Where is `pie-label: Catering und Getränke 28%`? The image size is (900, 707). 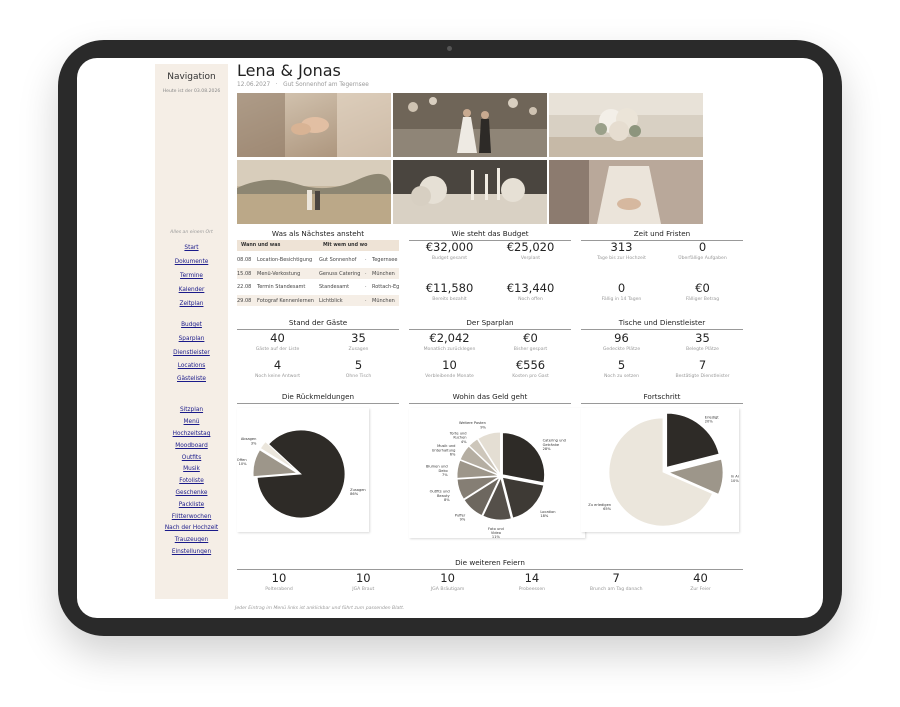 pie-label: Catering und Getränke 28% is located at coordinates (554, 445).